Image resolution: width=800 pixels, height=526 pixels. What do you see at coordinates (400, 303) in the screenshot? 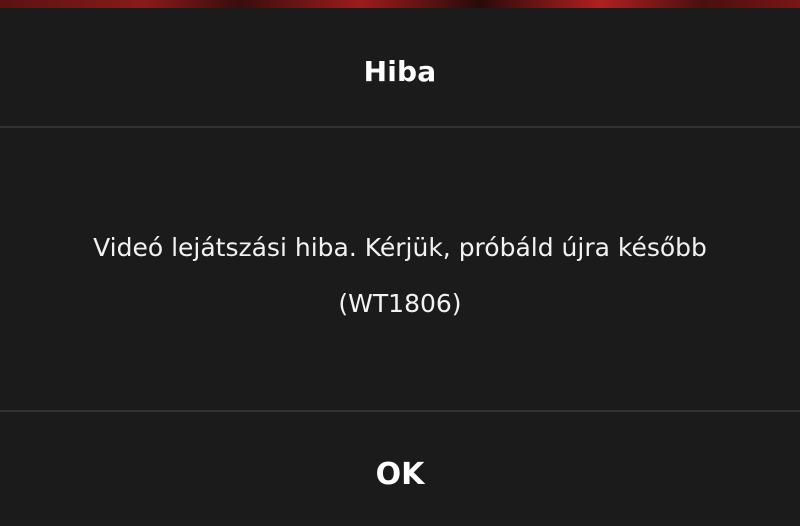
I see `error-code: (WT1806)` at bounding box center [400, 303].